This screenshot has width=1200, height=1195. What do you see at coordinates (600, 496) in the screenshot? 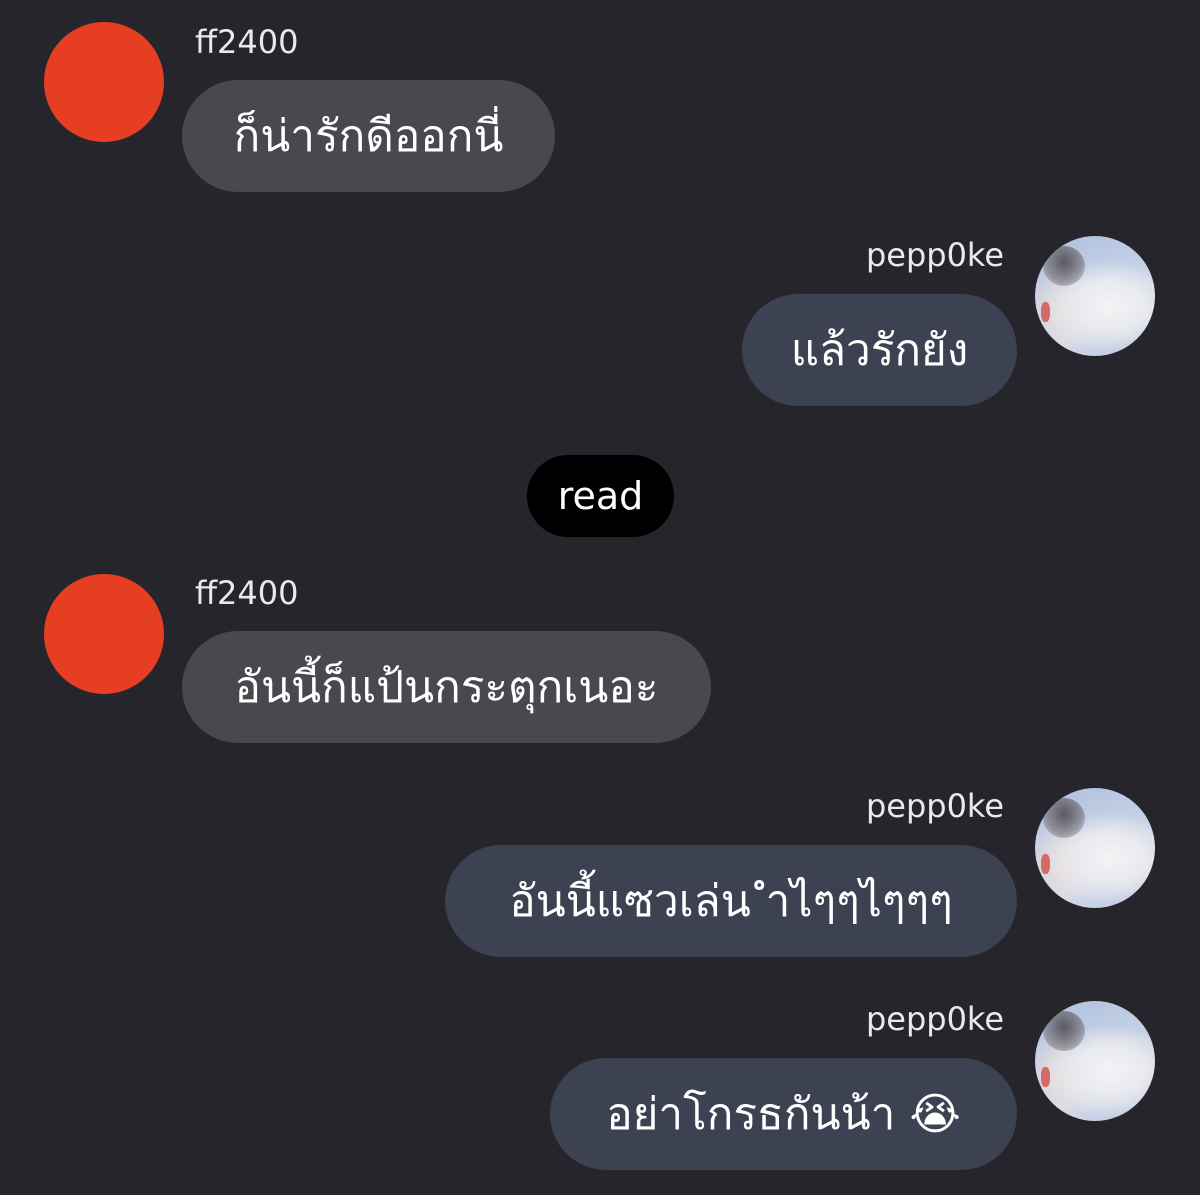
I see `read-status-badge: read` at bounding box center [600, 496].